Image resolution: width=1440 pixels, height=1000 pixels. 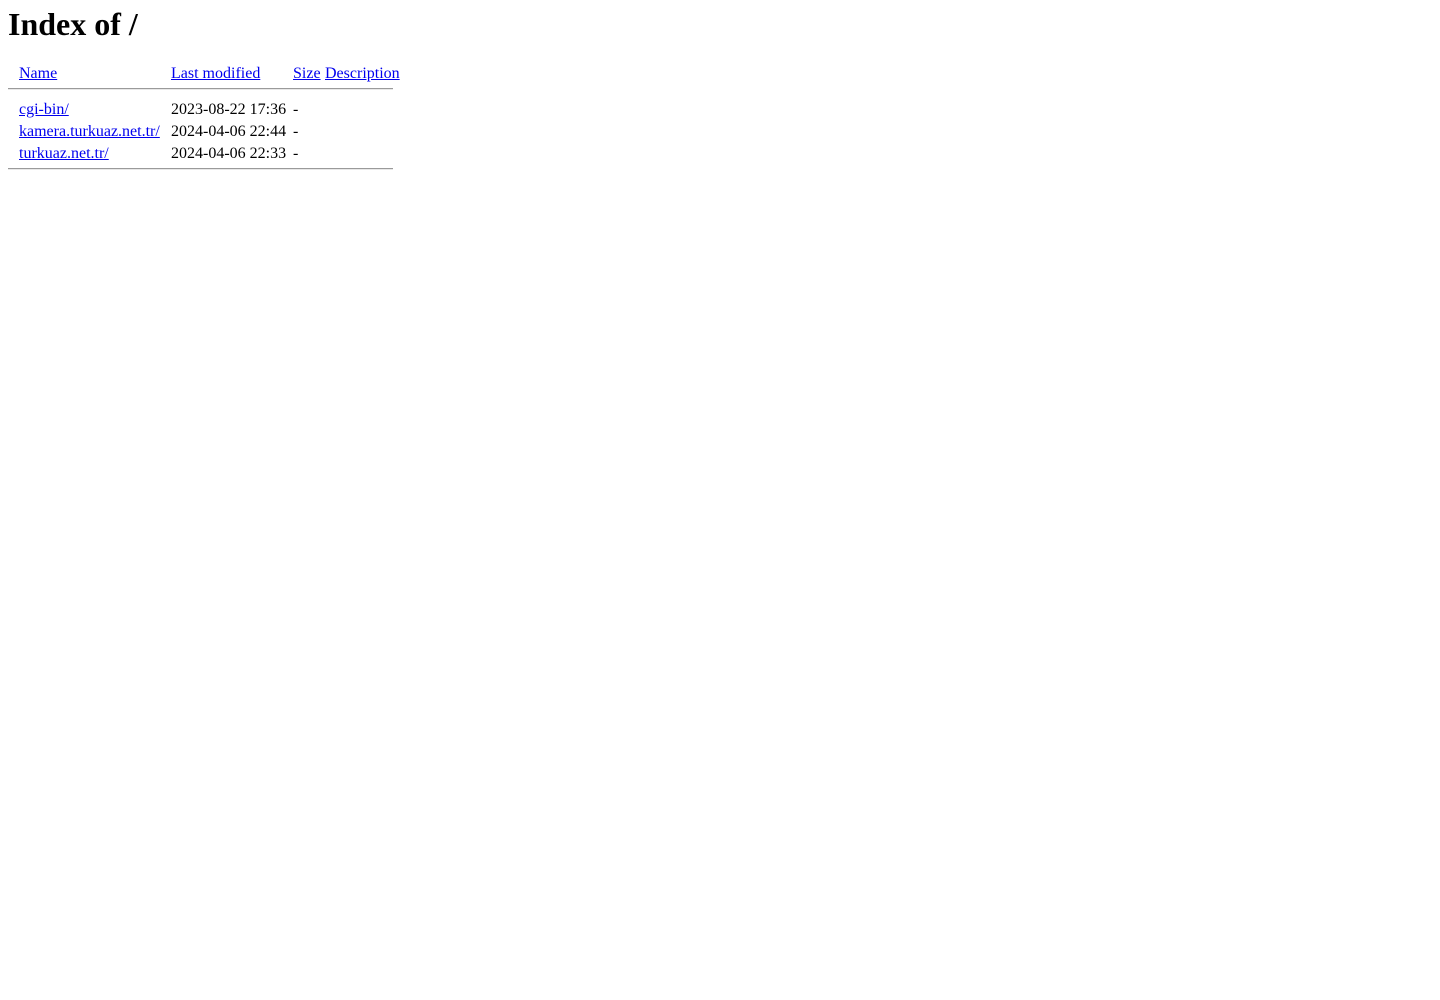 I want to click on footer-separator-row, so click(x=207, y=169).